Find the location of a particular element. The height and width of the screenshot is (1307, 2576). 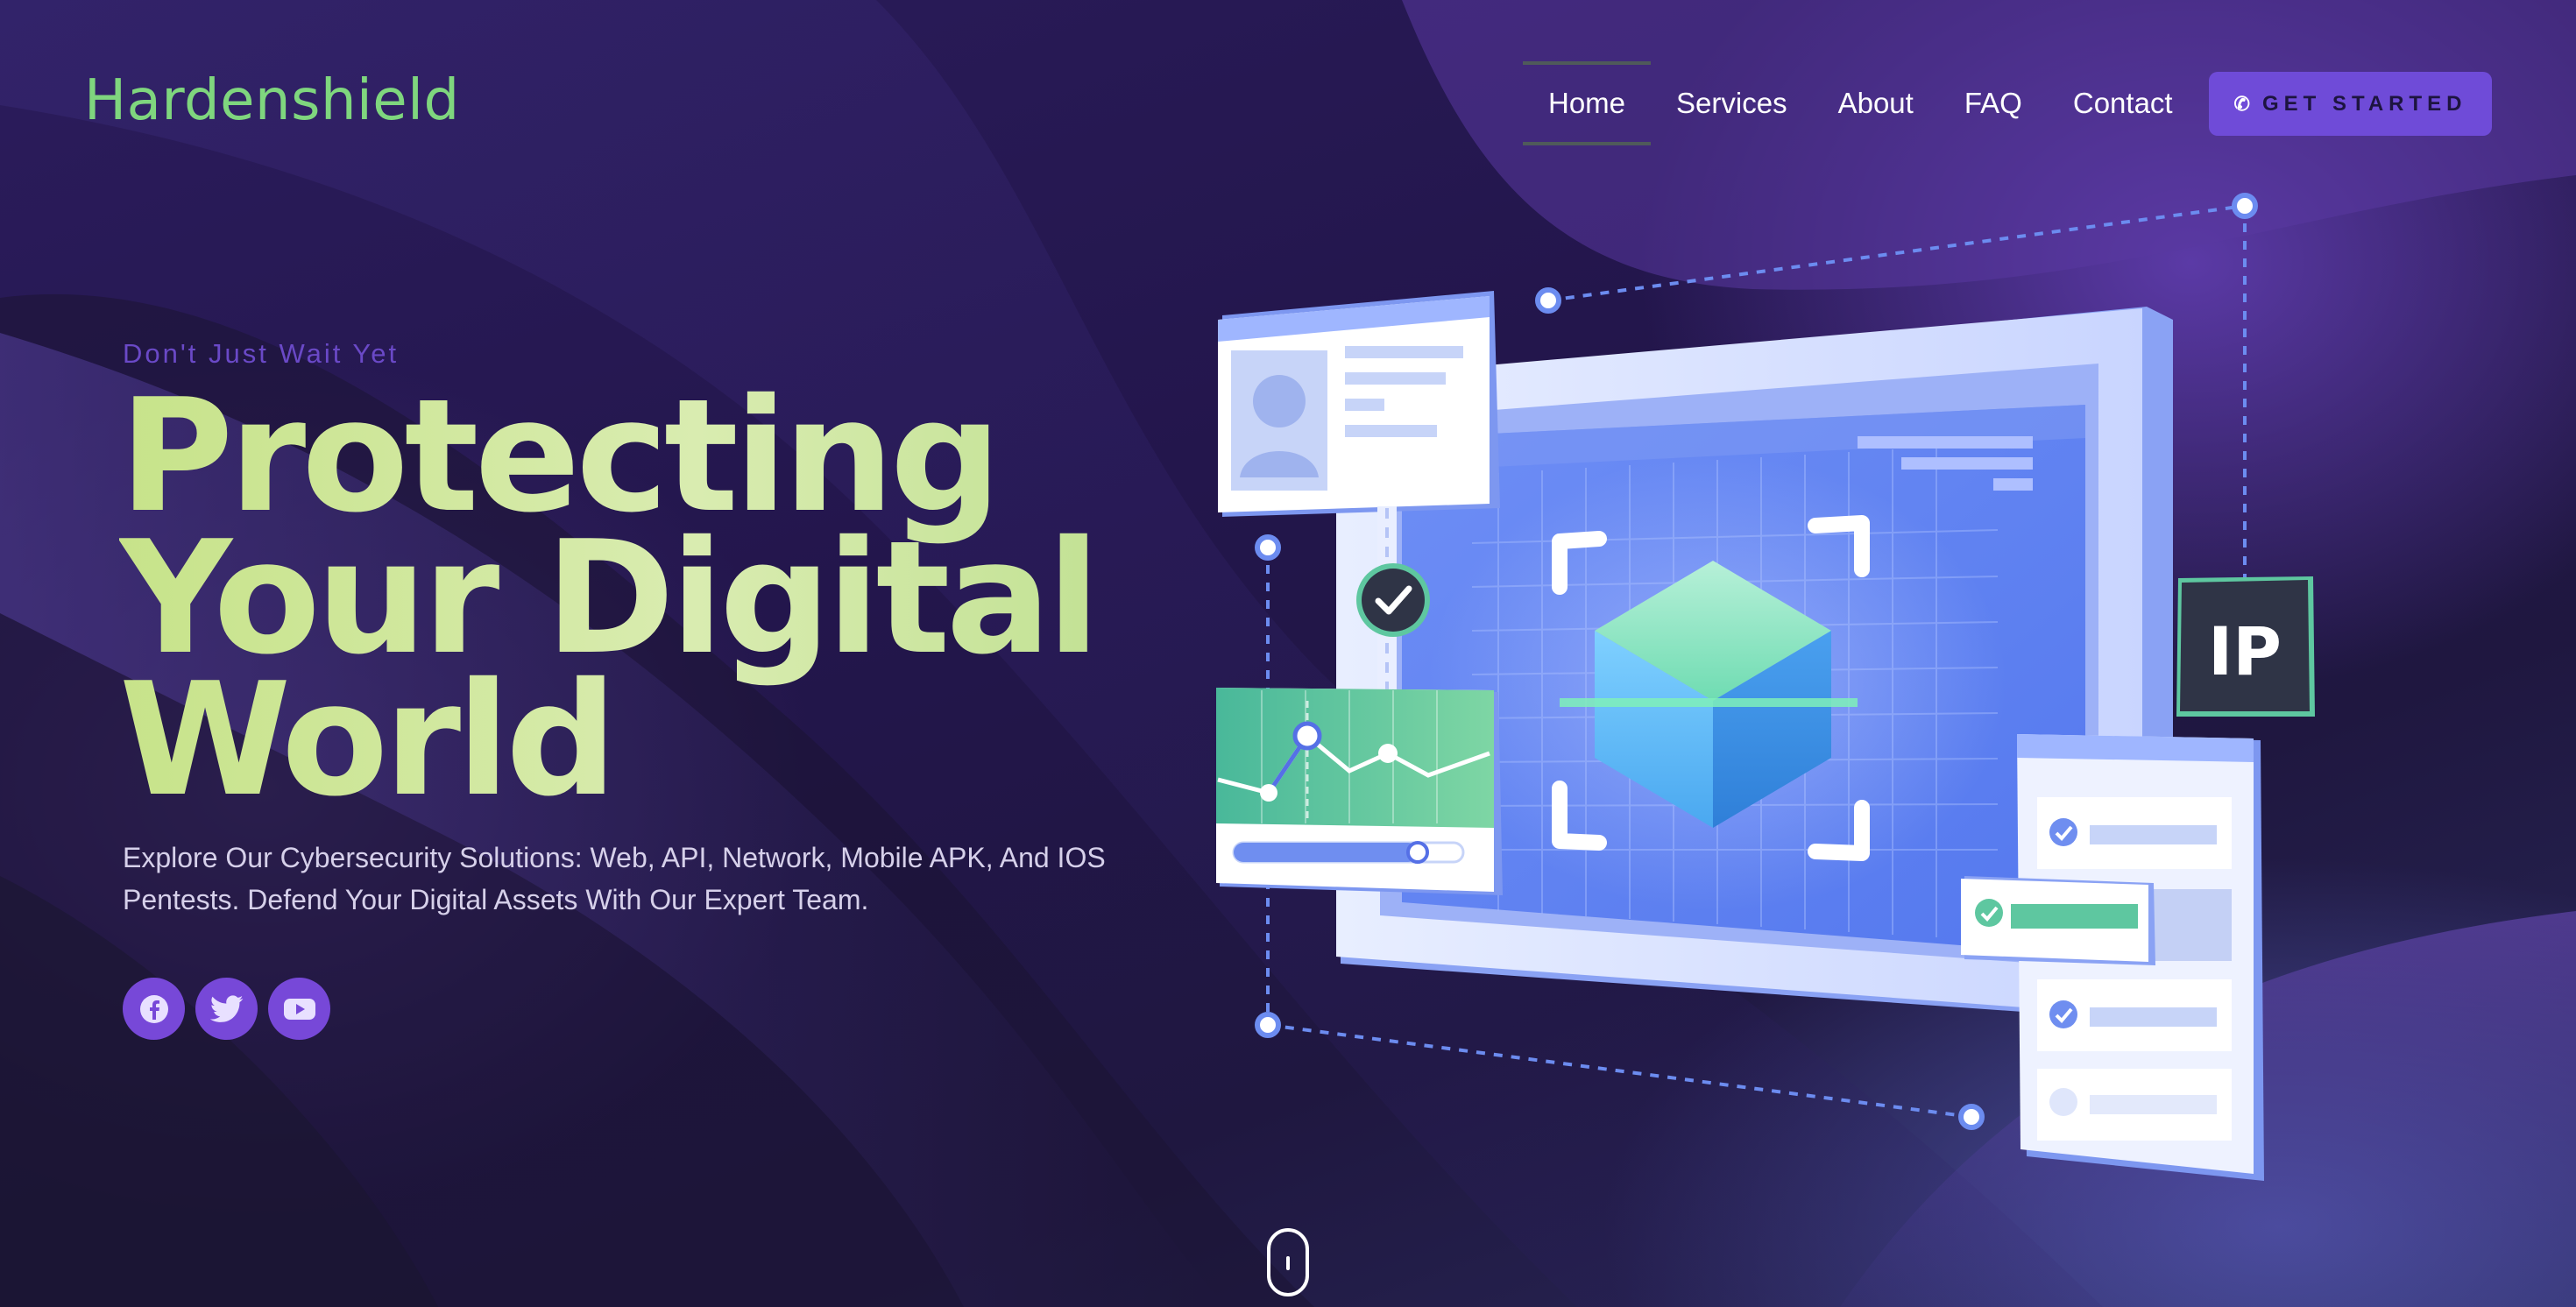

youtube-icon is located at coordinates (299, 1009).